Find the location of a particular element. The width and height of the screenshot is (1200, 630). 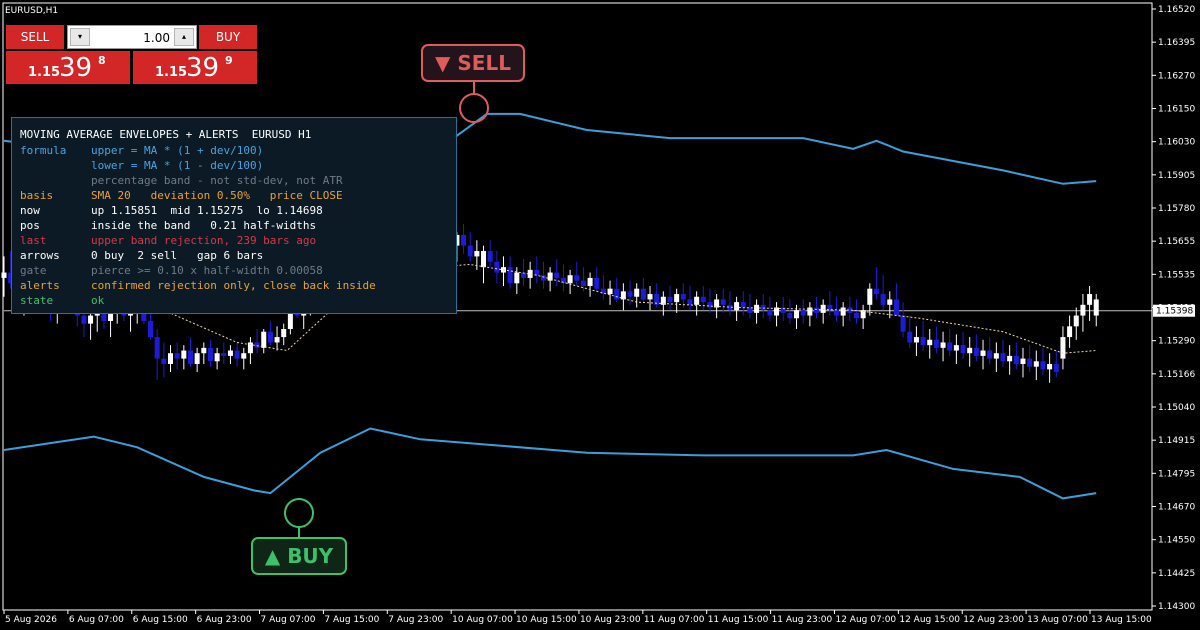

buy-button: BUY is located at coordinates (228, 37).